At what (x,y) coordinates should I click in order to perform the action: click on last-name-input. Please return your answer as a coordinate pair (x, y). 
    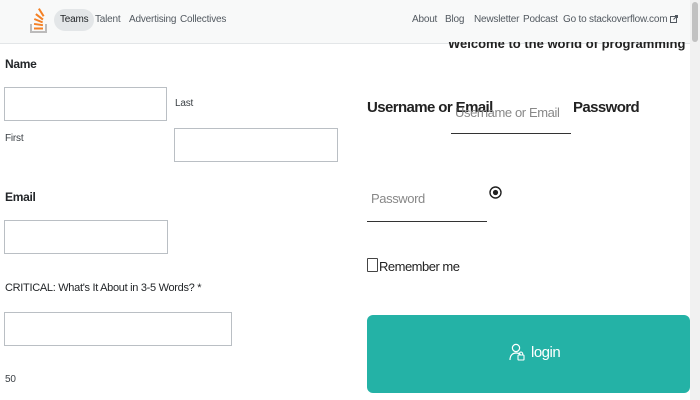
    Looking at the image, I should click on (256, 145).